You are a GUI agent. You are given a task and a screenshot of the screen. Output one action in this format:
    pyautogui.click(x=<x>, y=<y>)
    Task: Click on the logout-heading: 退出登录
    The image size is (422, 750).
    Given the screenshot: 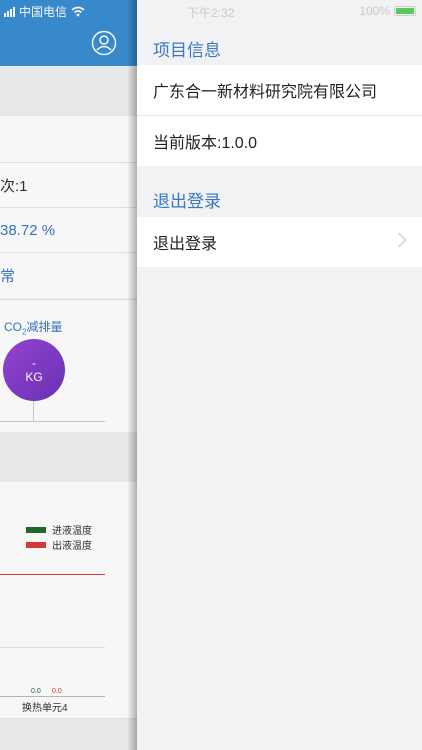 What is the action you would take?
    pyautogui.click(x=187, y=201)
    